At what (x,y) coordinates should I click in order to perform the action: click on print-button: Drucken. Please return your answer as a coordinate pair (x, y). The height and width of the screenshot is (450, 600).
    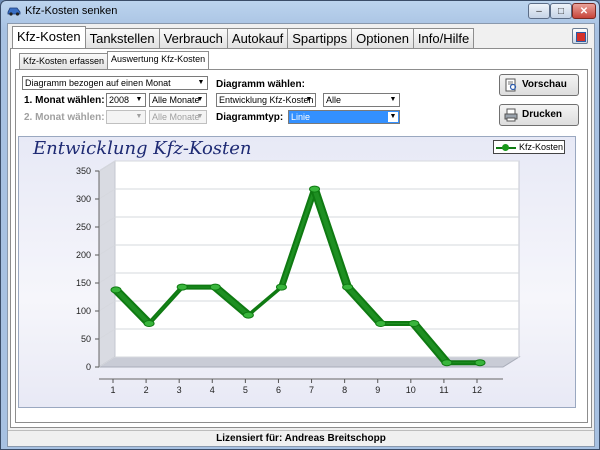
    Looking at the image, I should click on (539, 115).